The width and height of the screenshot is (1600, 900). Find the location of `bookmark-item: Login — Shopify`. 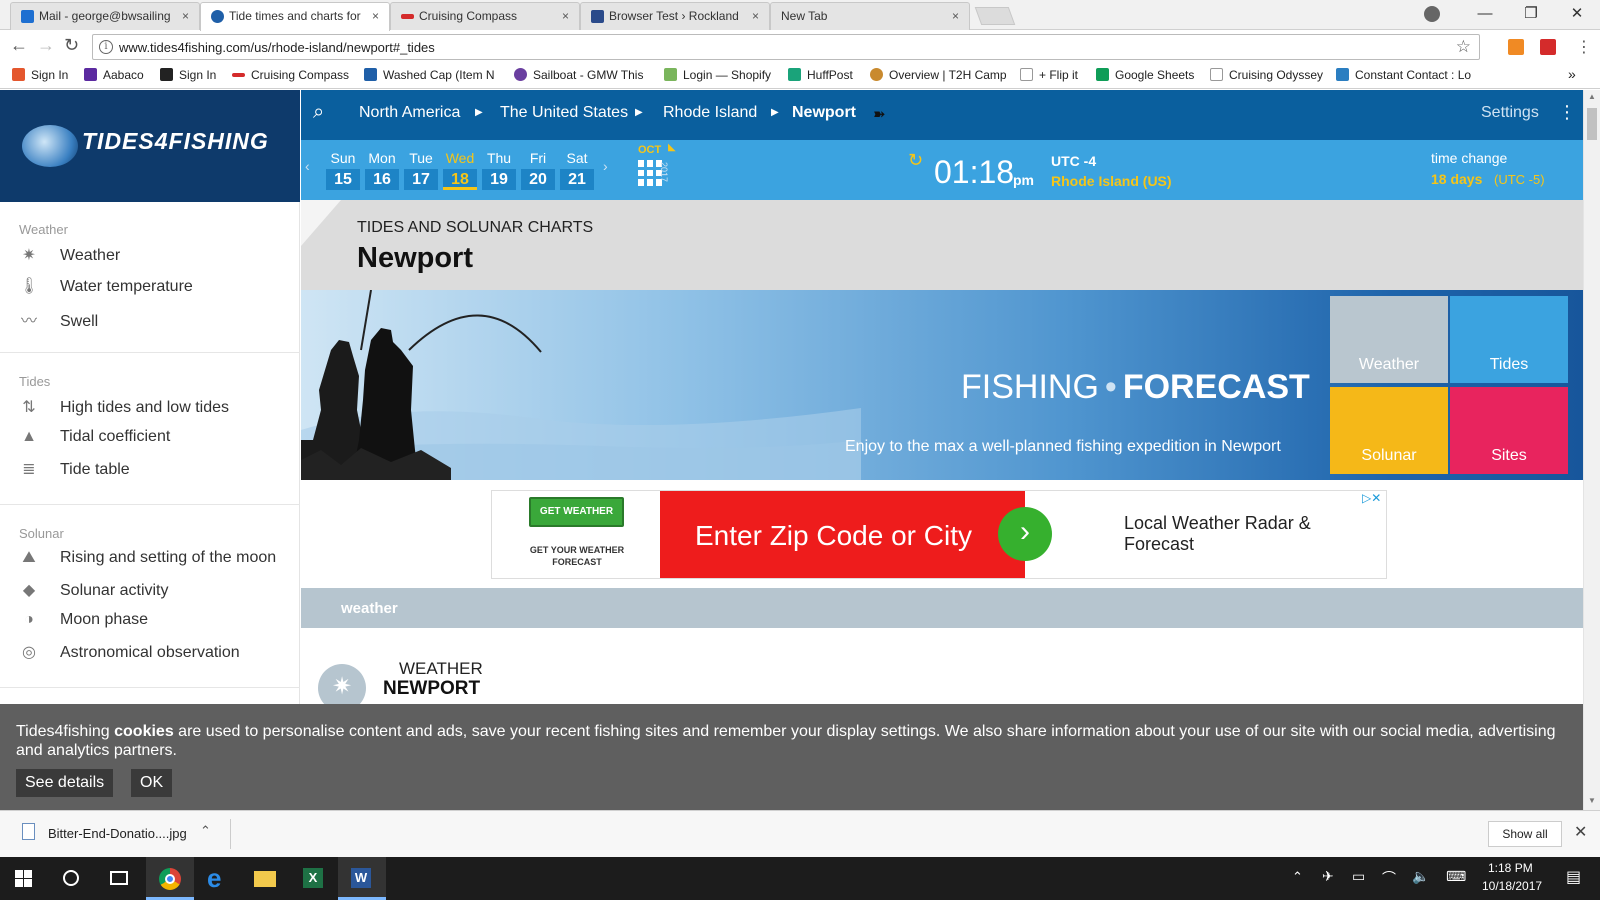

bookmark-item: Login — Shopify is located at coordinates (717, 75).